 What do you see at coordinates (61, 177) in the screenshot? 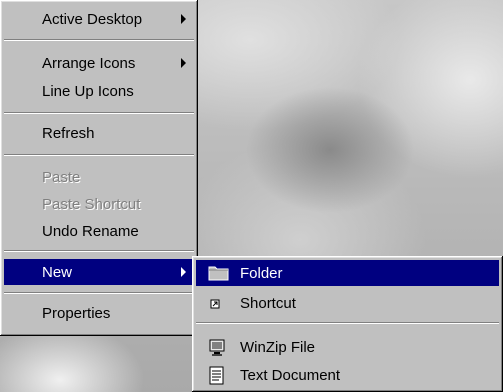
I see `menu-item-label: Paste` at bounding box center [61, 177].